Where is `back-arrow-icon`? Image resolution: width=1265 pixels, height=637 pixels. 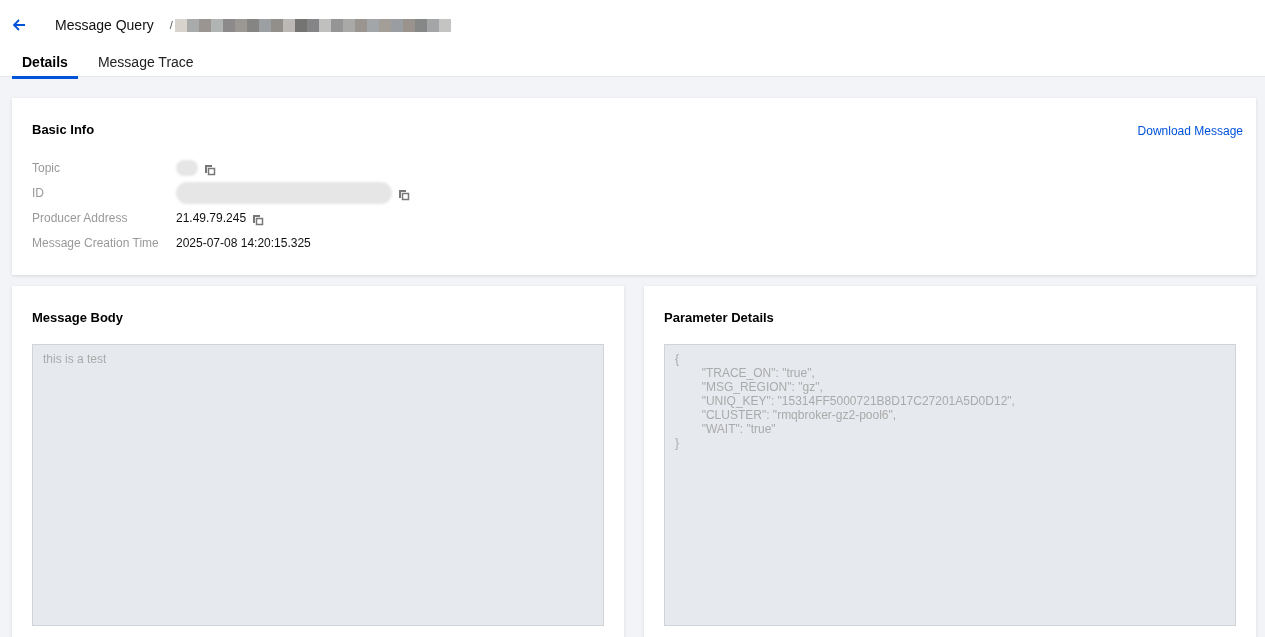
back-arrow-icon is located at coordinates (19, 25).